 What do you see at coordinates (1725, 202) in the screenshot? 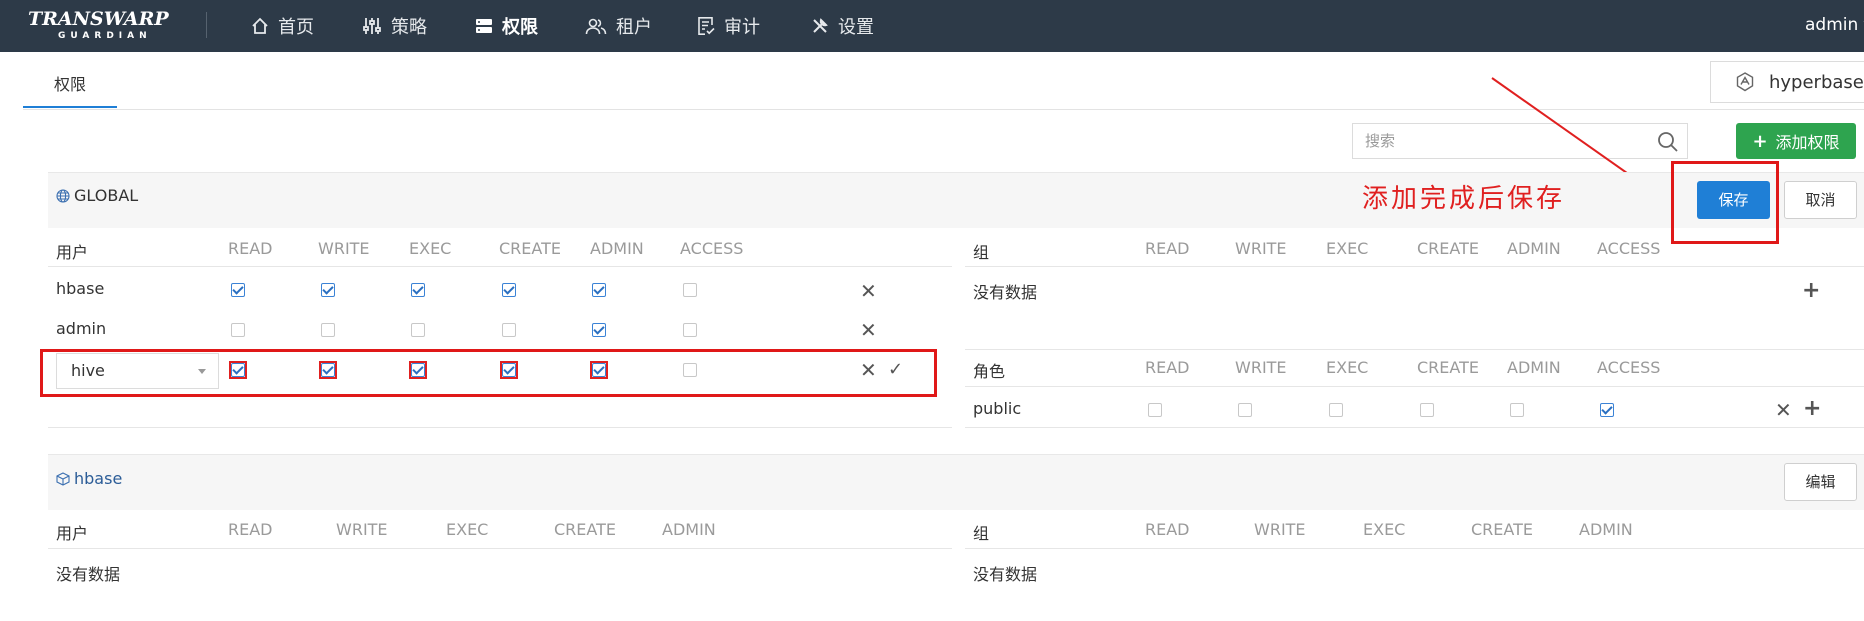
I see `highlight-save-box` at bounding box center [1725, 202].